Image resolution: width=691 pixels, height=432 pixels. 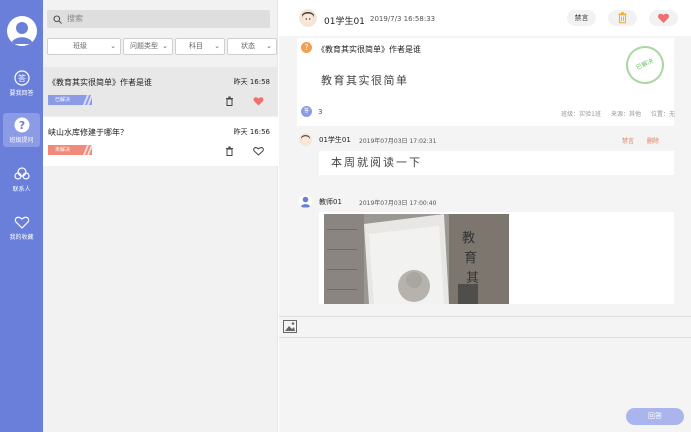 I want to click on favorite-button, so click(x=663, y=18).